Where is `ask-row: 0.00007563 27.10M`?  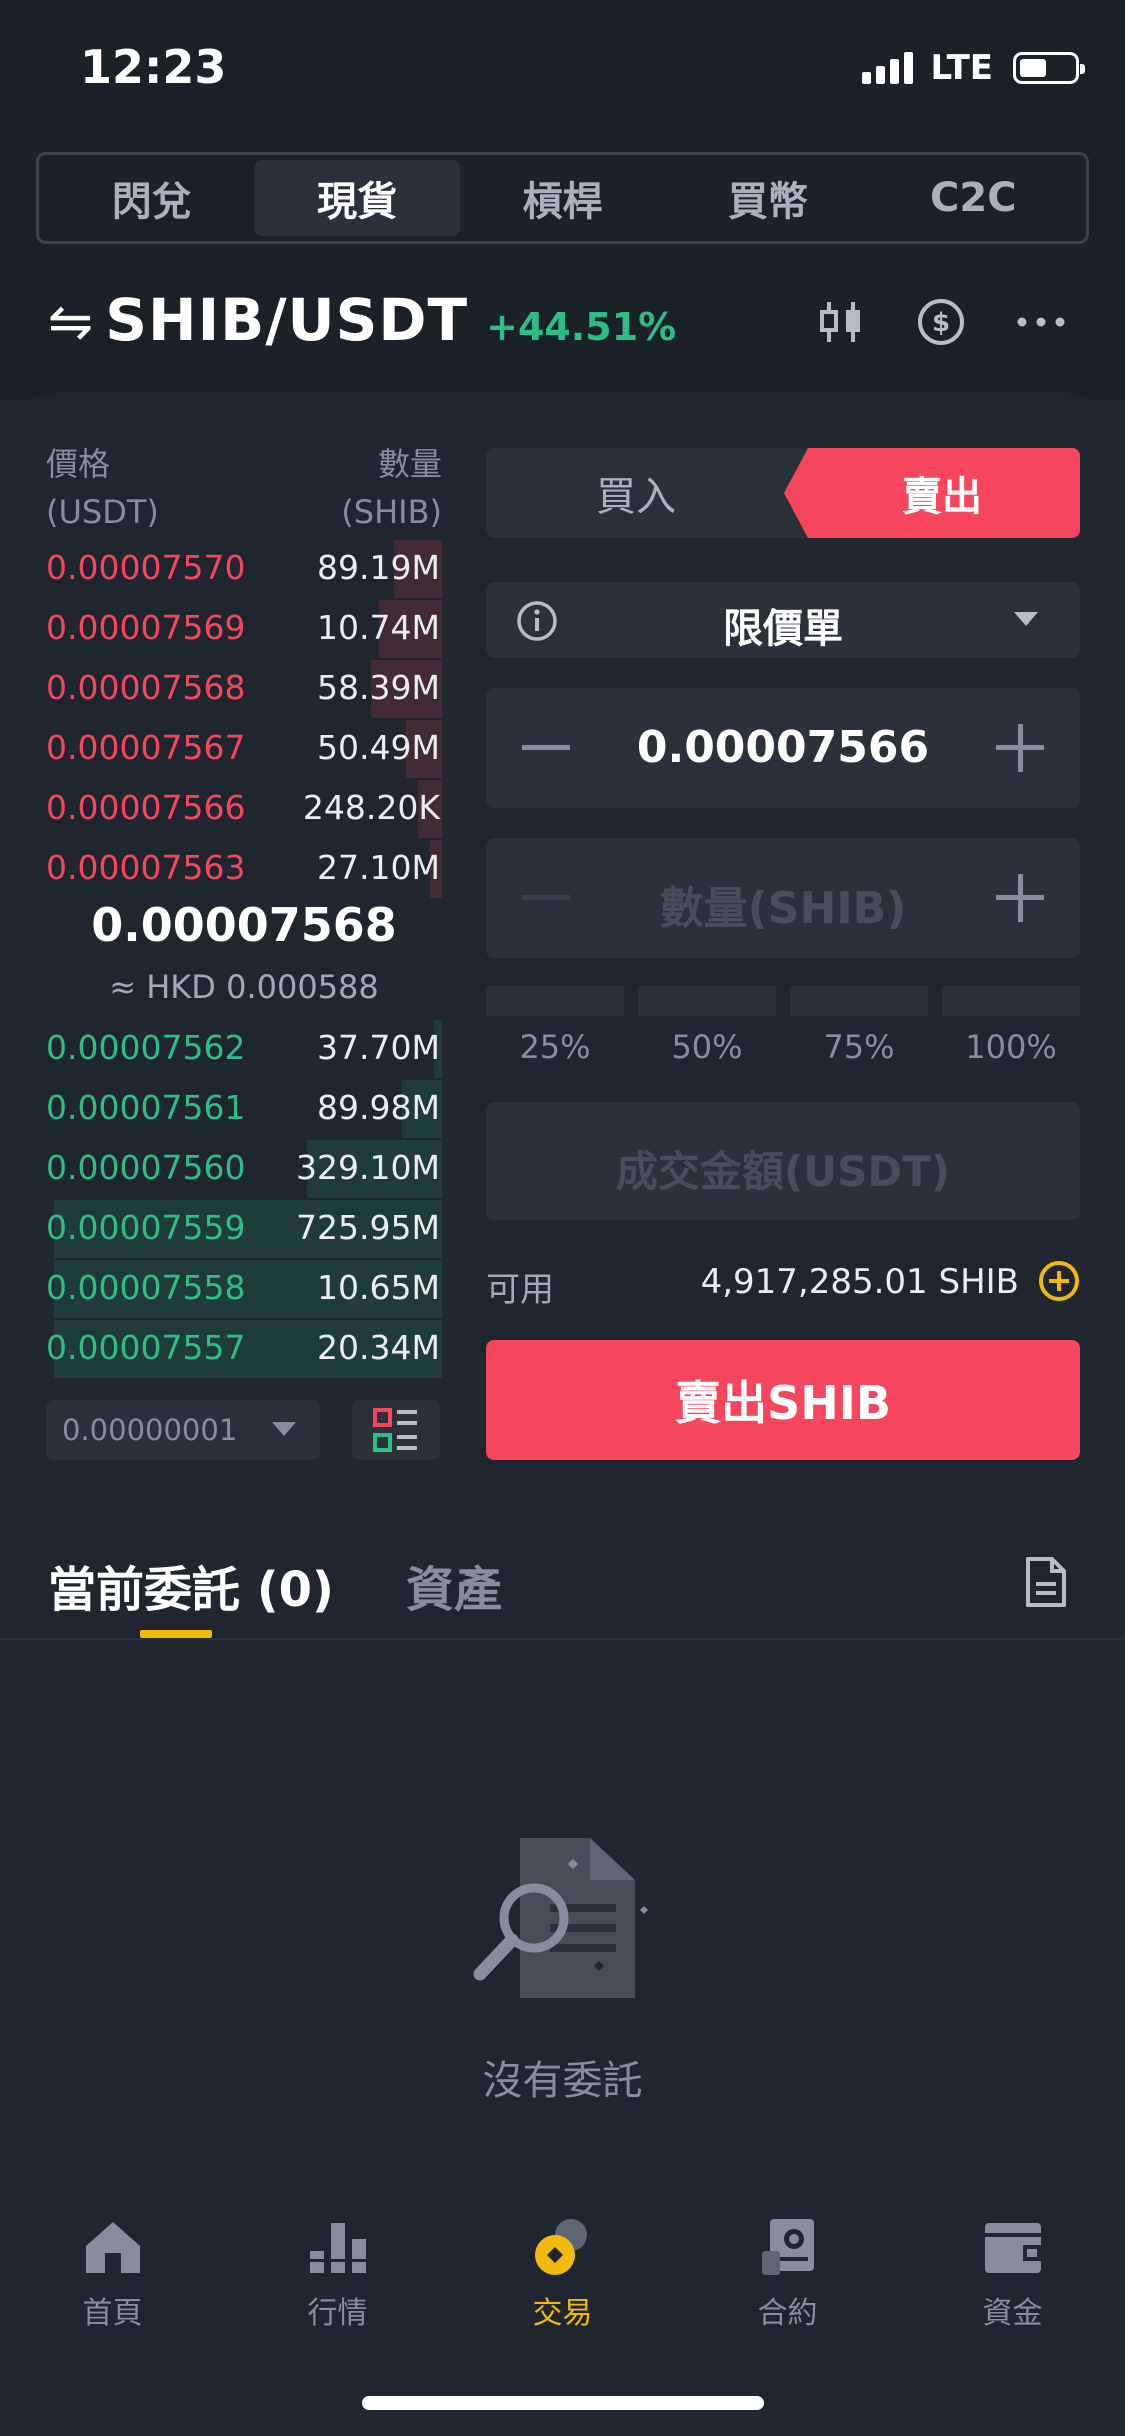
ask-row: 0.00007563 27.10M is located at coordinates (244, 869).